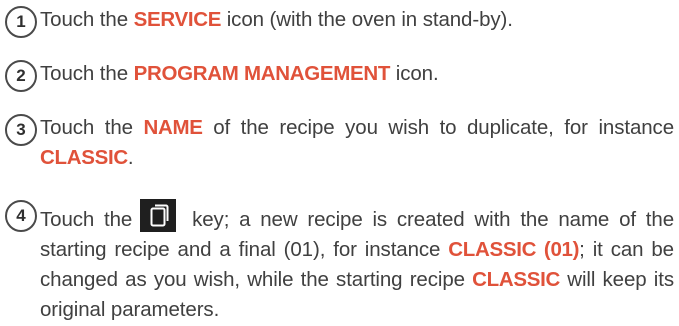  I want to click on step-text-part: icon (with the oven in stand-by)., so click(367, 19).